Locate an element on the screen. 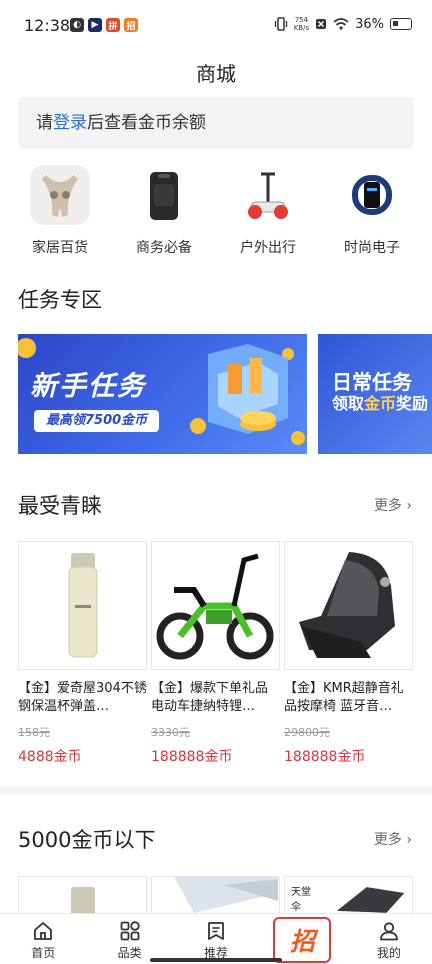 Image resolution: width=432 pixels, height=964 pixels. product-original-price: 3330元 is located at coordinates (170, 732).